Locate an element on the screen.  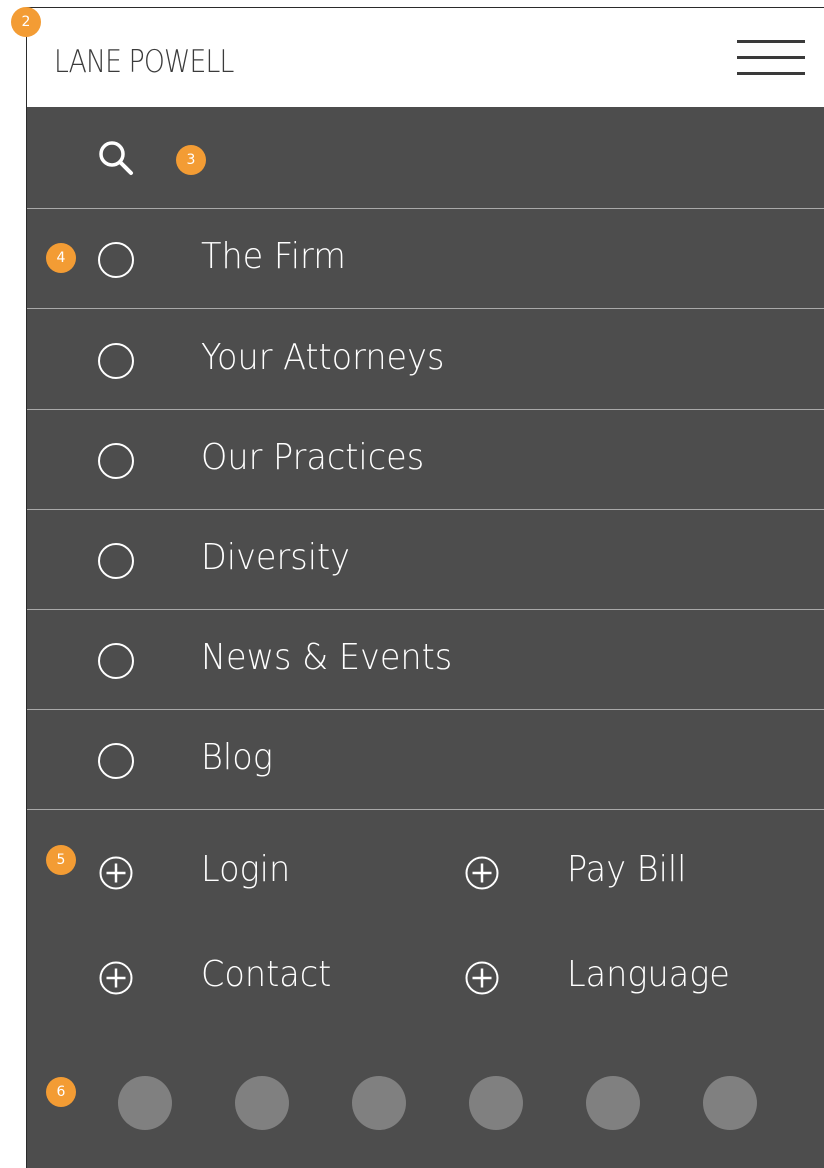
nav-item-label: News & Events is located at coordinates (327, 657).